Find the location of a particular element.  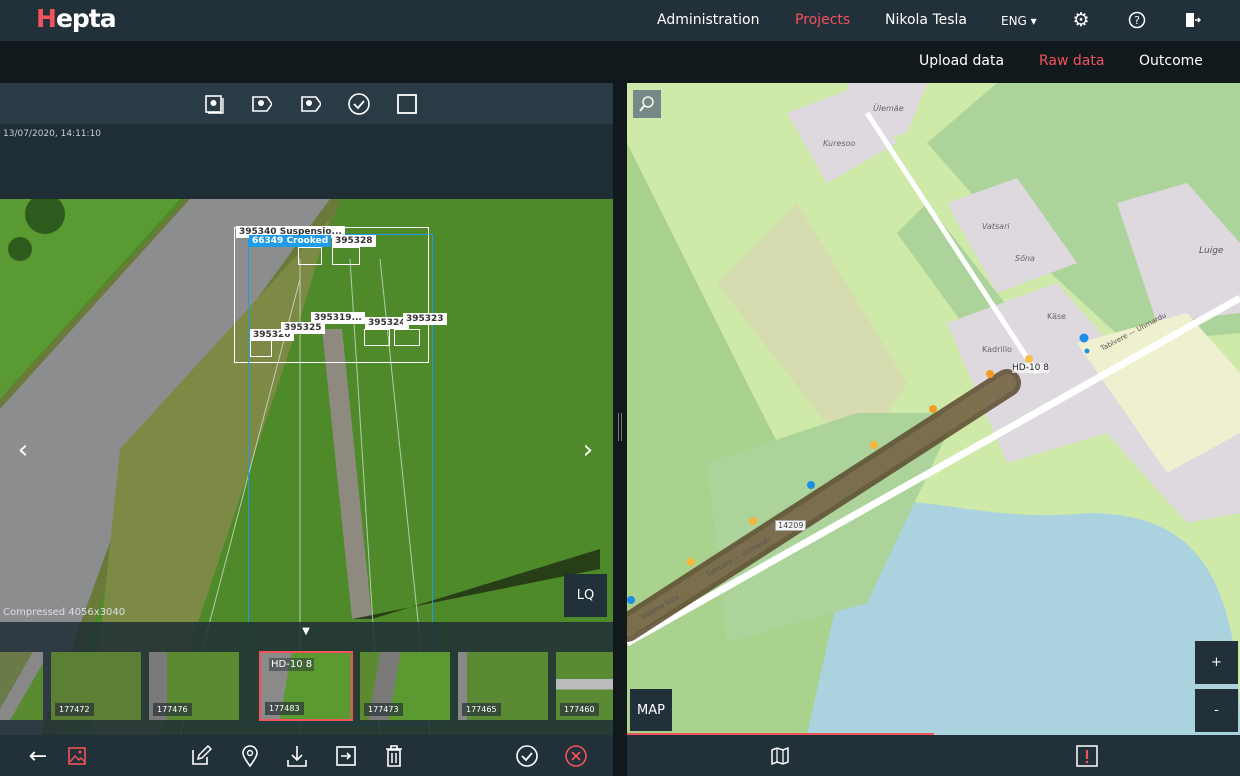

thumbnail: 177472 is located at coordinates (96, 686).